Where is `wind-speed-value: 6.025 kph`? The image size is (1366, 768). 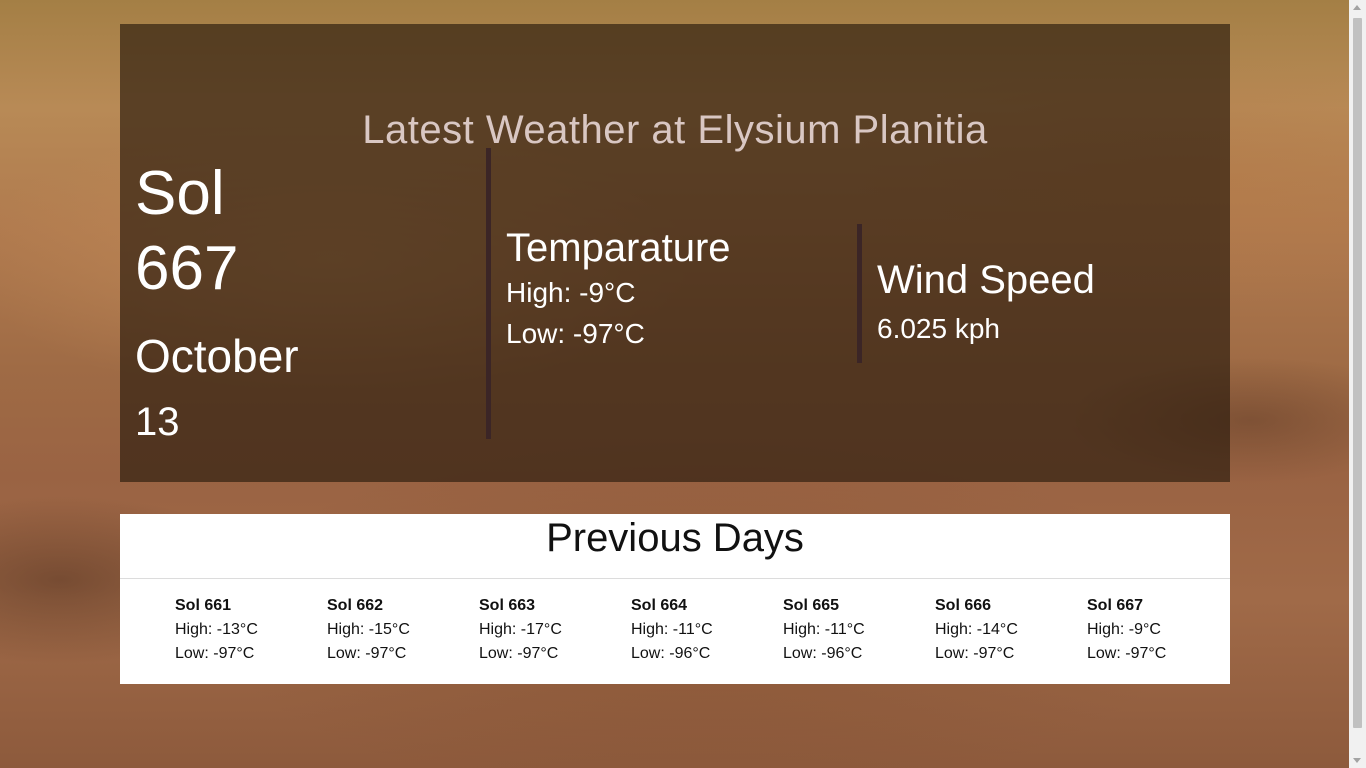 wind-speed-value: 6.025 kph is located at coordinates (938, 328).